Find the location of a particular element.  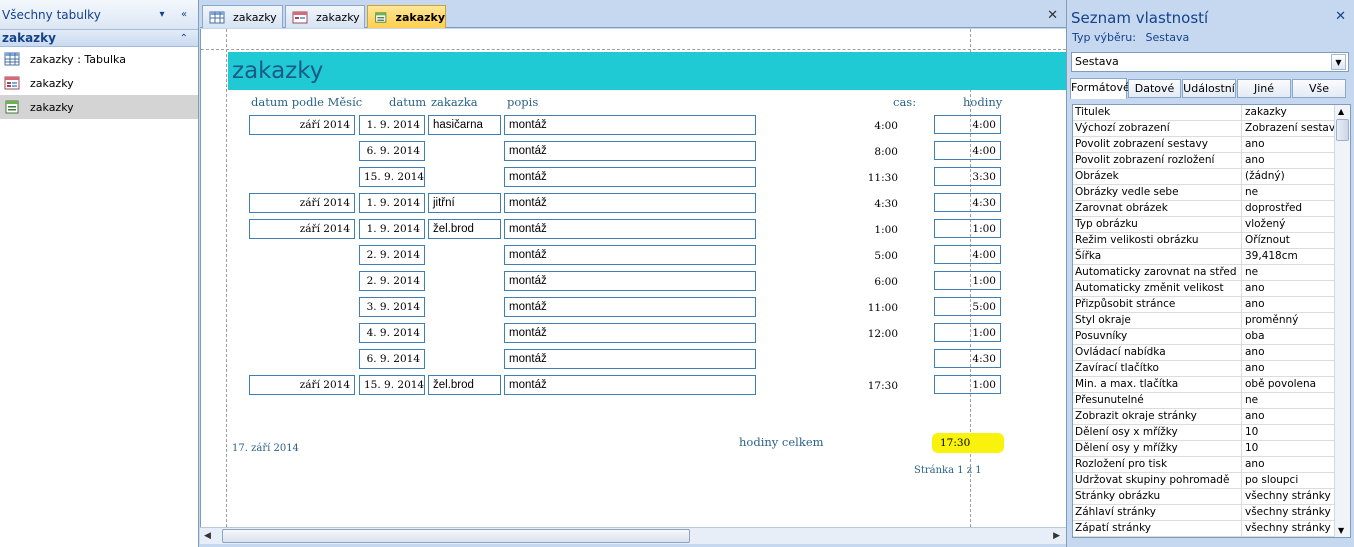

nav-dropdown-icon: ▾ is located at coordinates (162, 15).